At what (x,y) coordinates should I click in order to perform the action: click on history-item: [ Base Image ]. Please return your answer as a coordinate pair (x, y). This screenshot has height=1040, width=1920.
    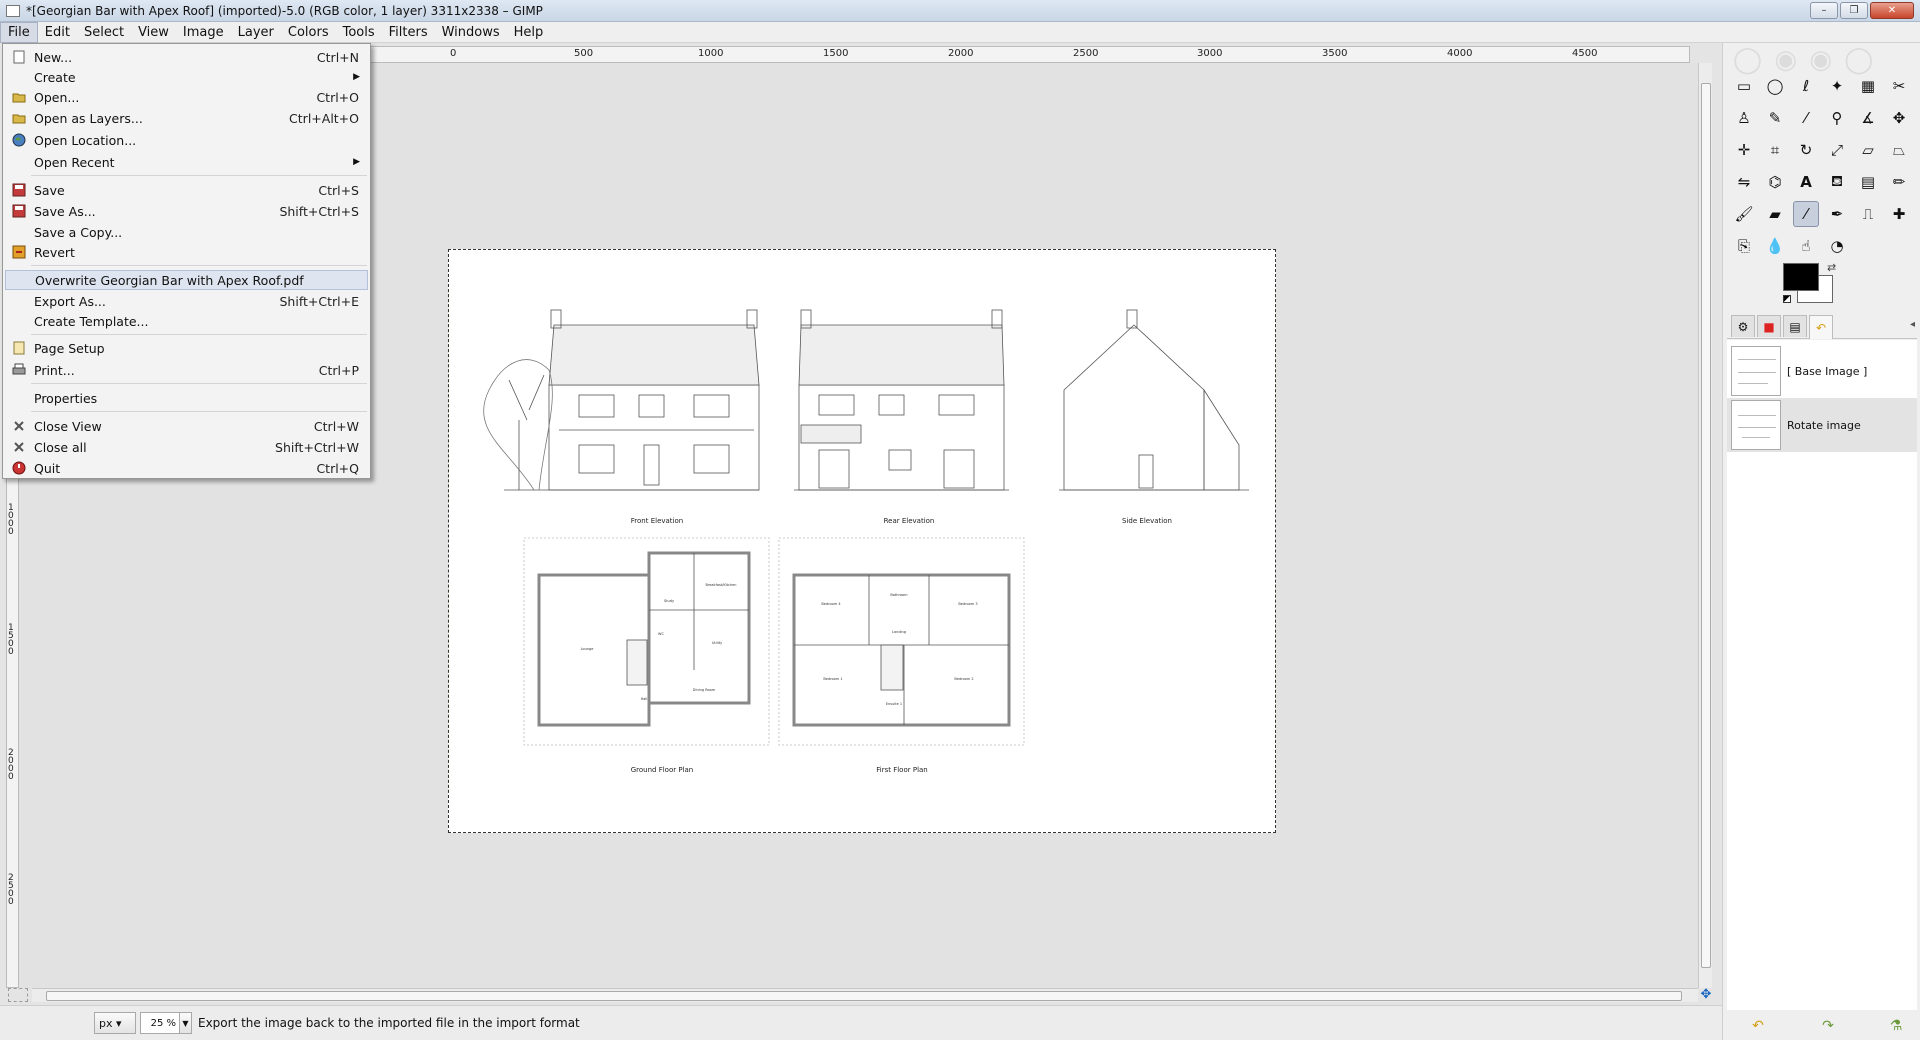
    Looking at the image, I should click on (1822, 371).